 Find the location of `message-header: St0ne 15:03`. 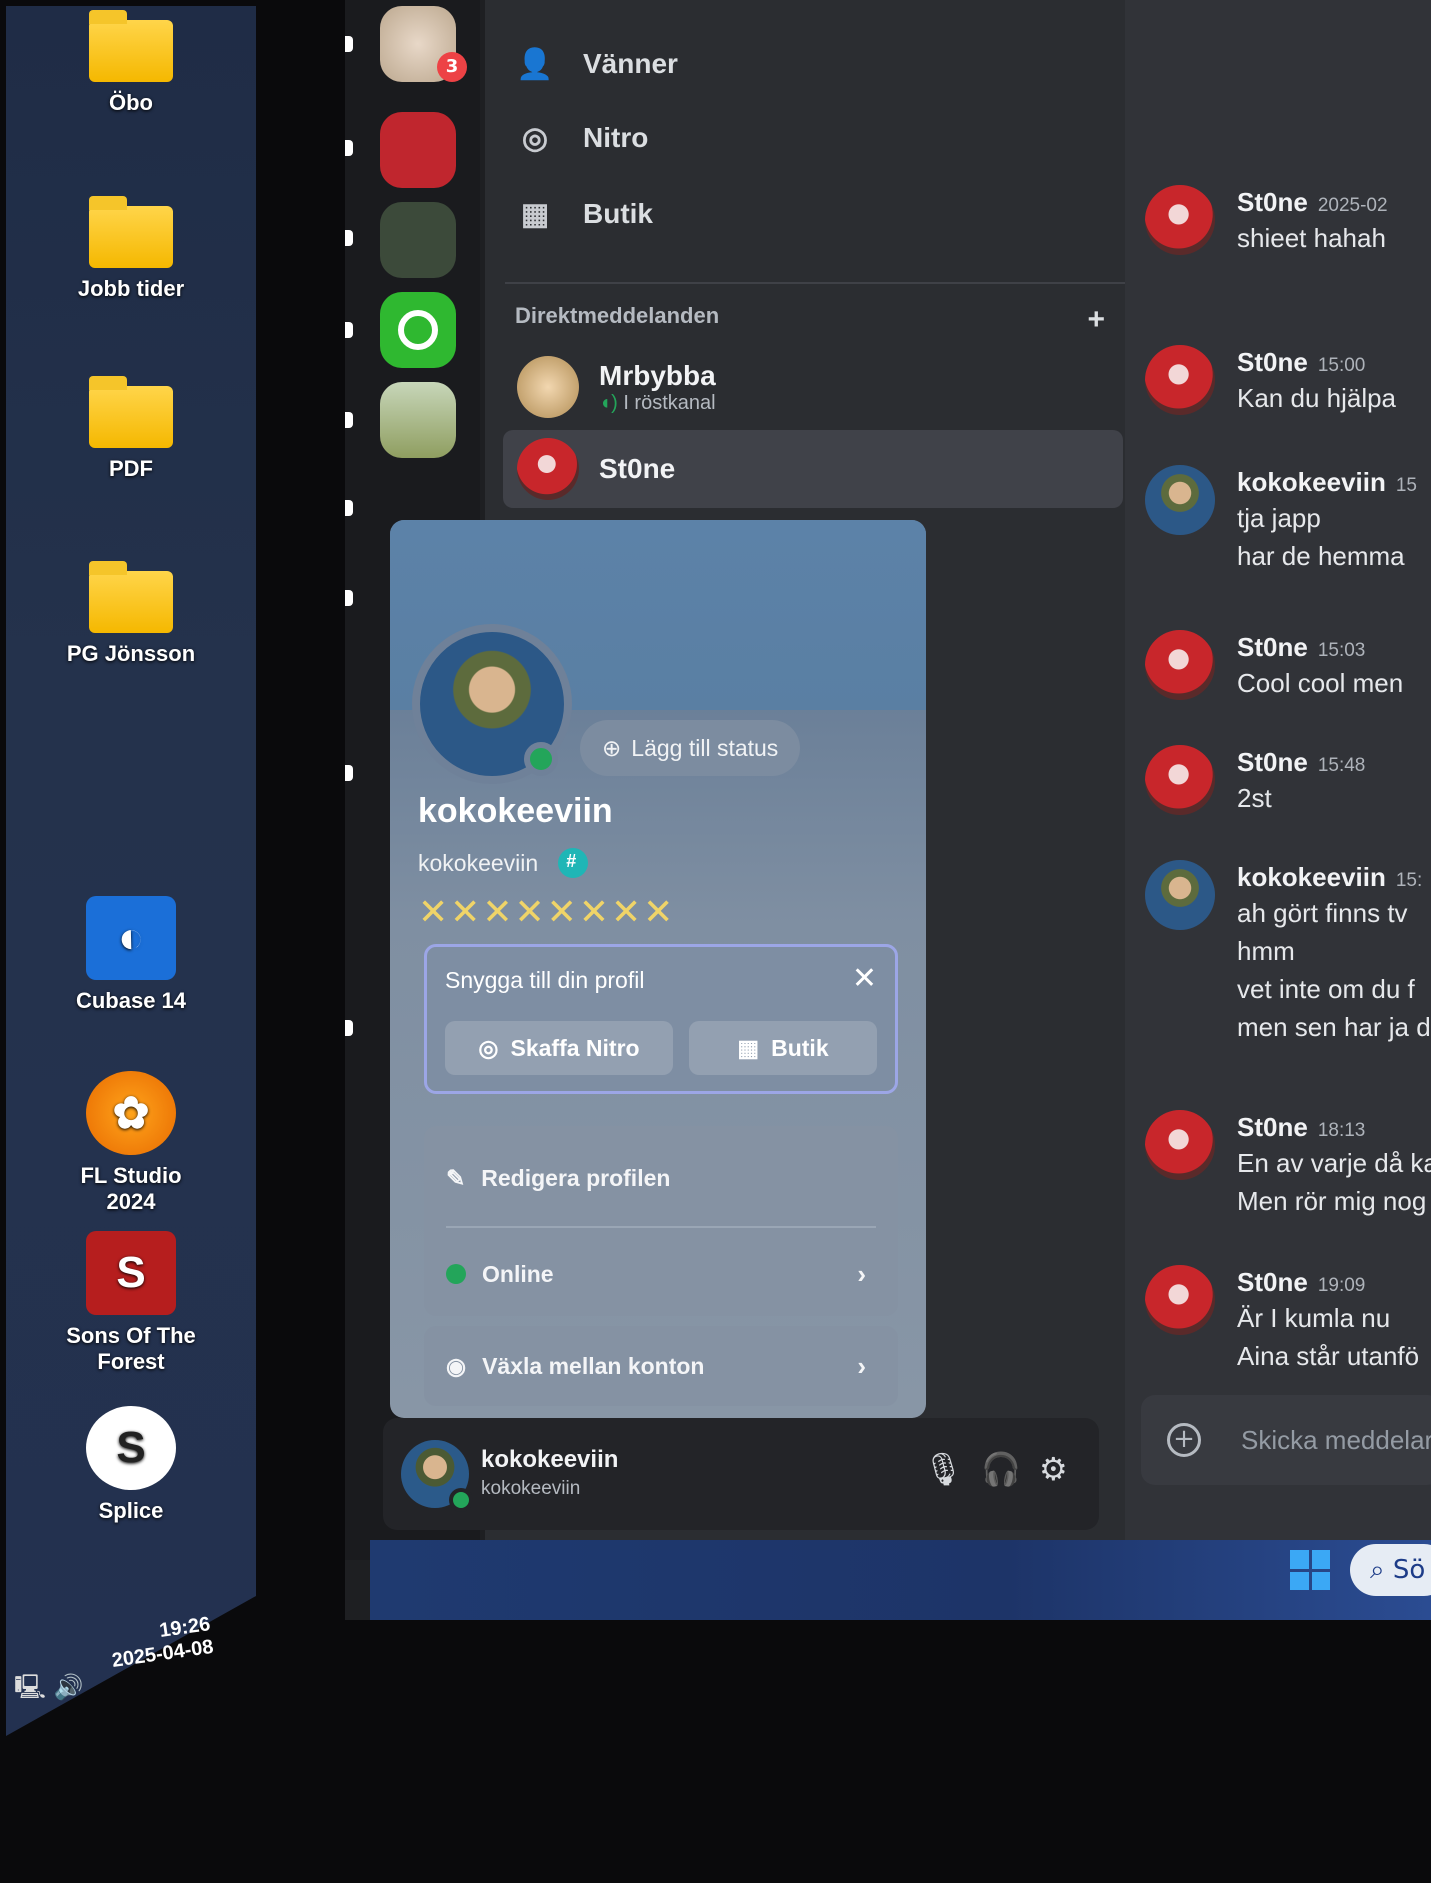

message-header: St0ne 15:03 is located at coordinates (1301, 647).